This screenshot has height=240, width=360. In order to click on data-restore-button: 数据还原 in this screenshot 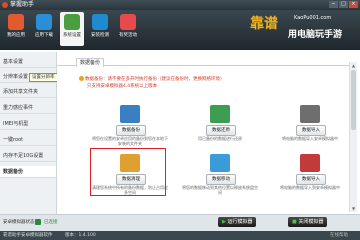, I will do `click(221, 130)`.